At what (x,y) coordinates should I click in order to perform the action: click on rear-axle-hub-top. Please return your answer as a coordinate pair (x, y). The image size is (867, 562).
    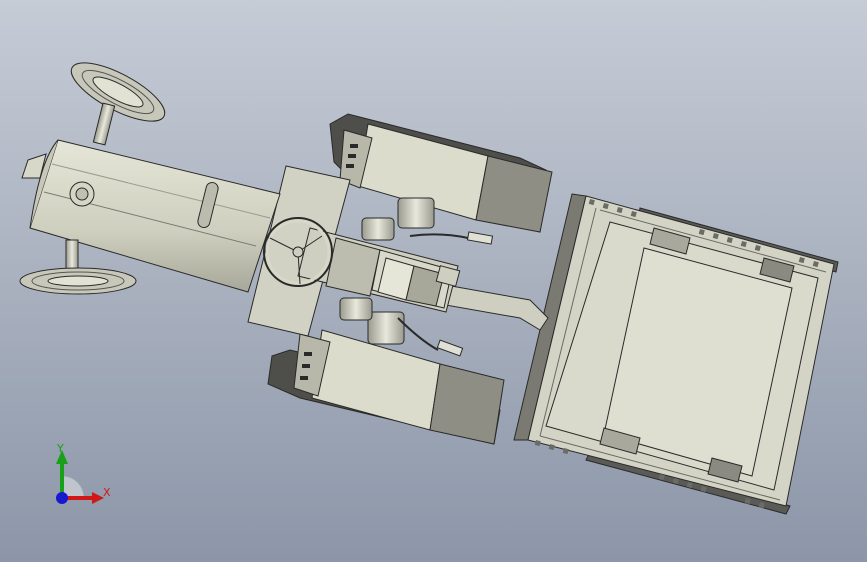
    Looking at the image, I should click on (416, 213).